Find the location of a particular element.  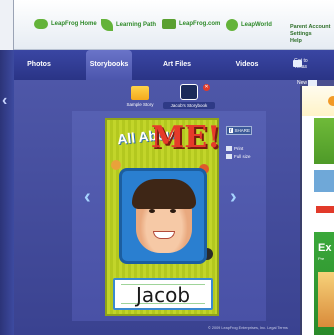

tab-art-files: Art Files is located at coordinates (177, 65).